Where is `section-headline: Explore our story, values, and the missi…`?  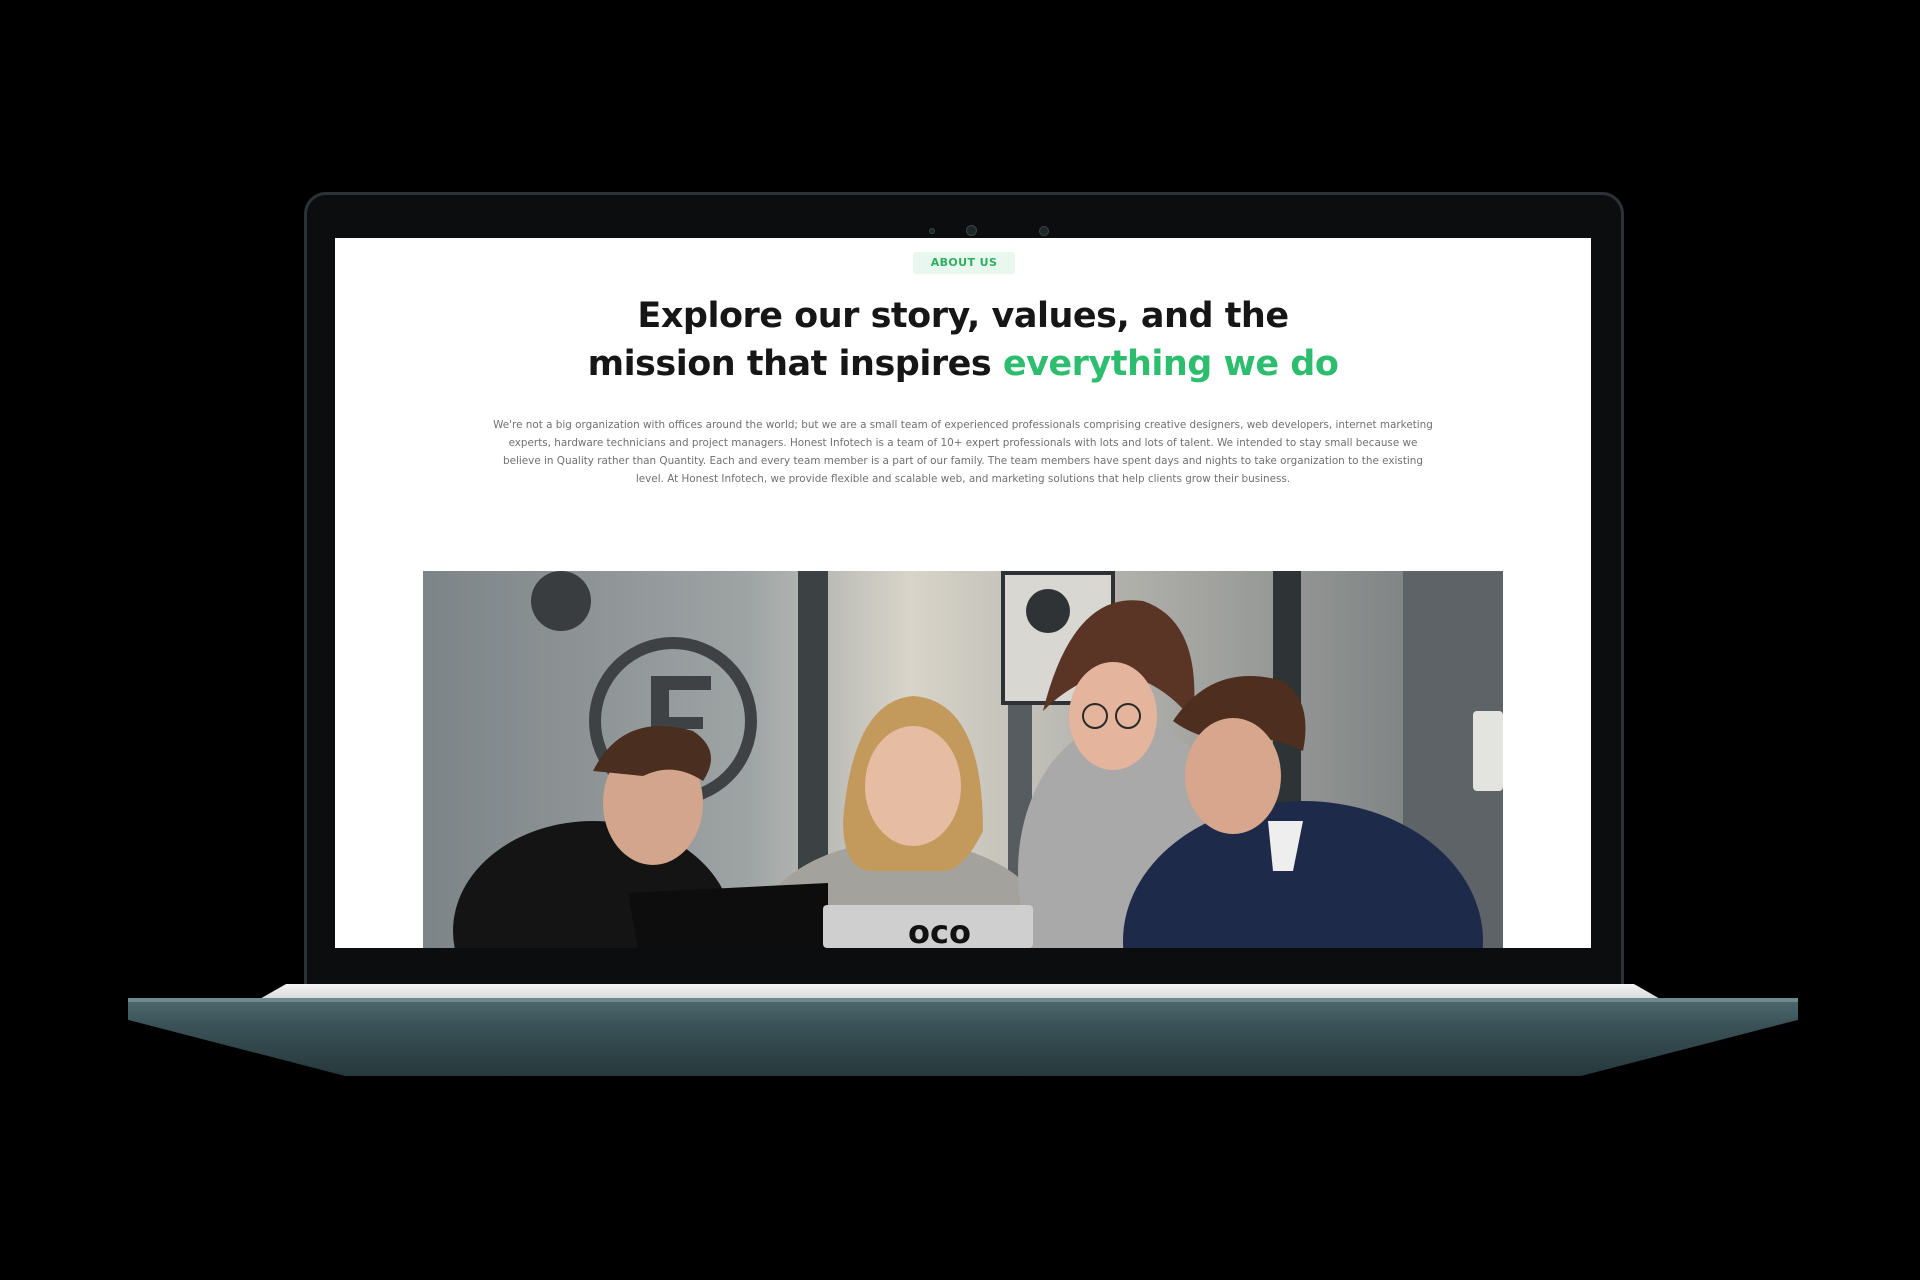 section-headline: Explore our story, values, and the missi… is located at coordinates (963, 340).